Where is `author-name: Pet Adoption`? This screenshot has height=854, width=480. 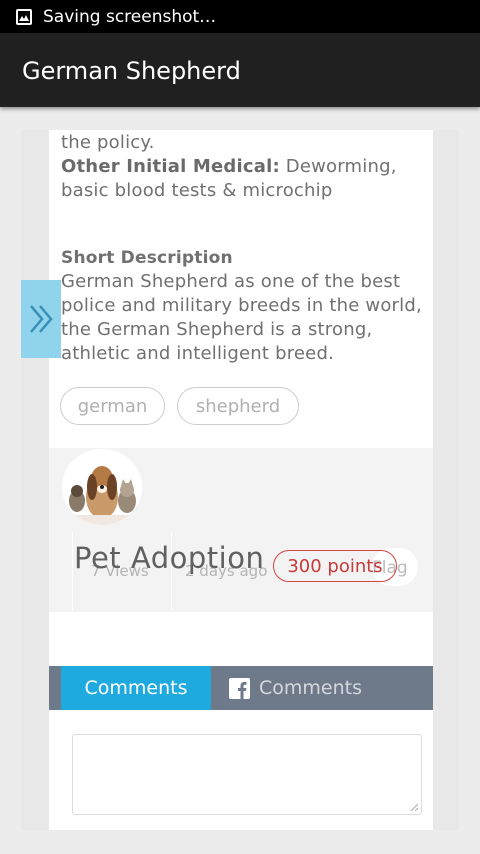 author-name: Pet Adoption is located at coordinates (169, 558).